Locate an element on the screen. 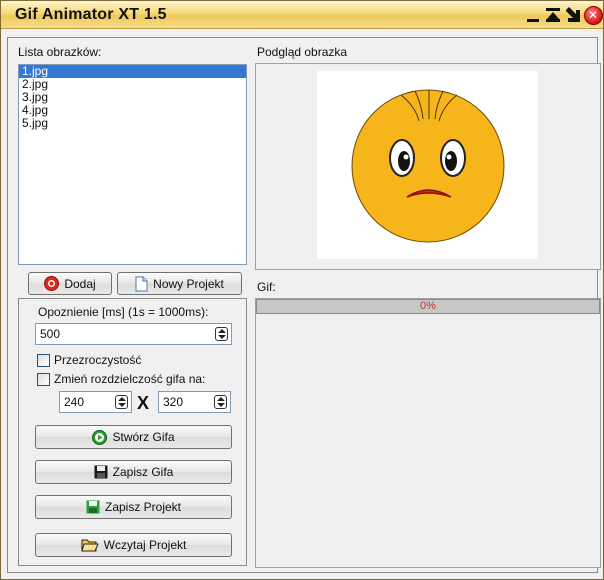 This screenshot has height=580, width=604. minimize-button is located at coordinates (533, 15).